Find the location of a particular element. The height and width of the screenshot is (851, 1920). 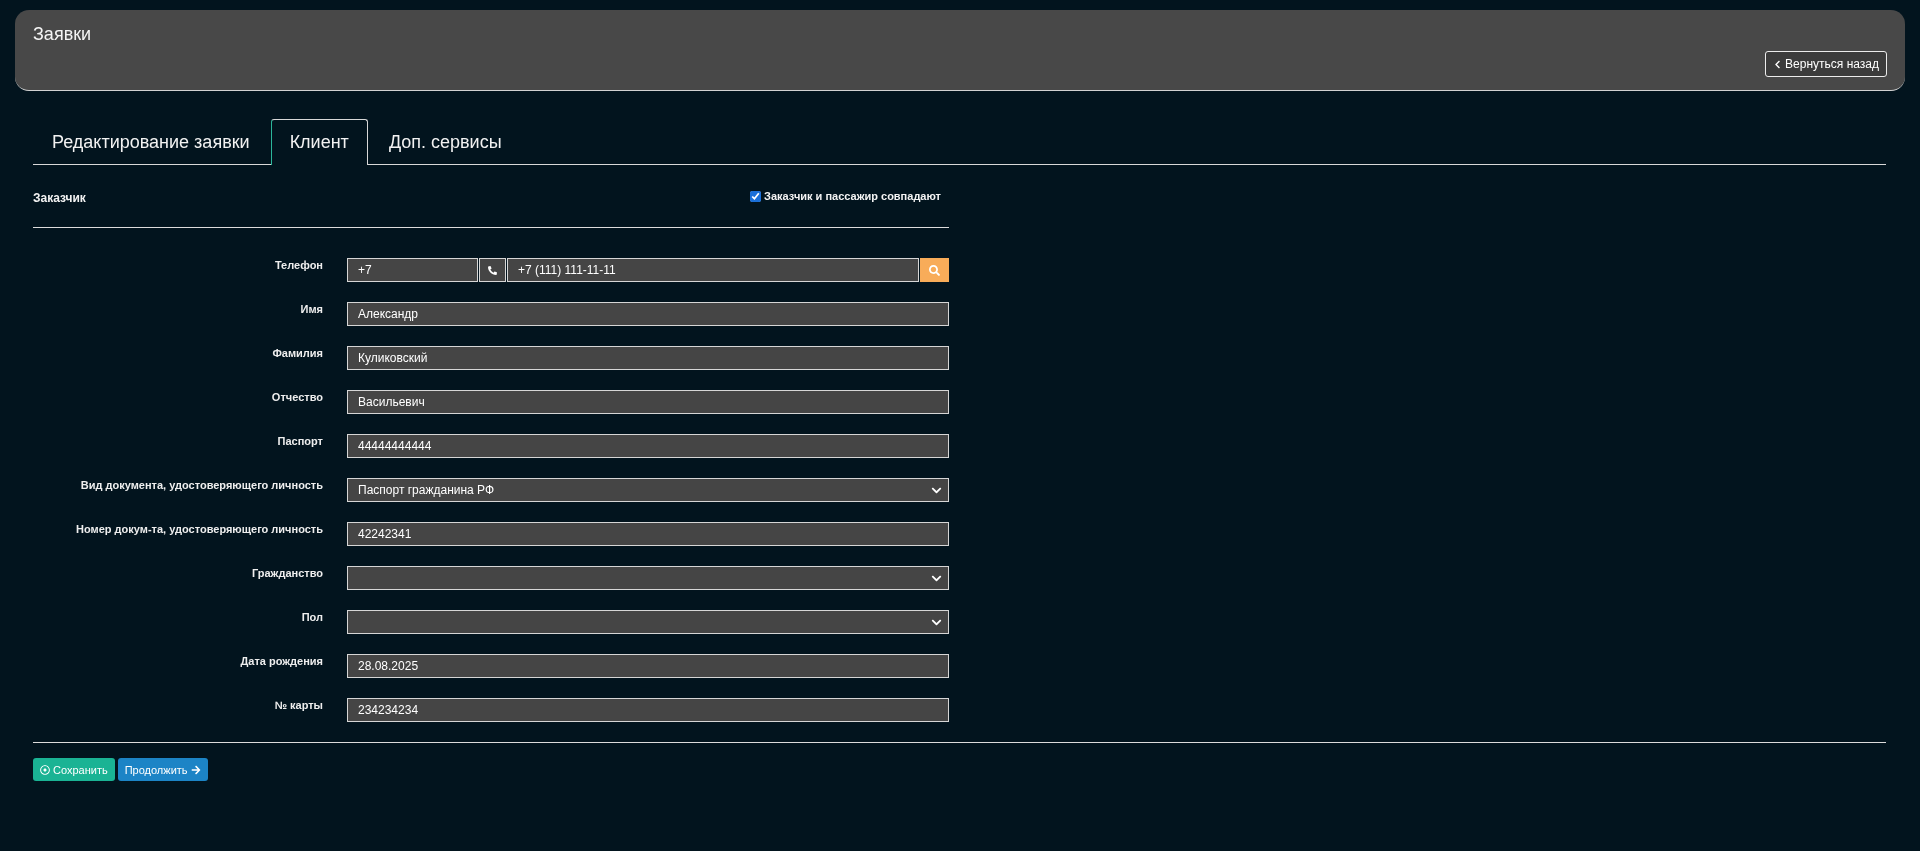

checkbox is located at coordinates (756, 196).